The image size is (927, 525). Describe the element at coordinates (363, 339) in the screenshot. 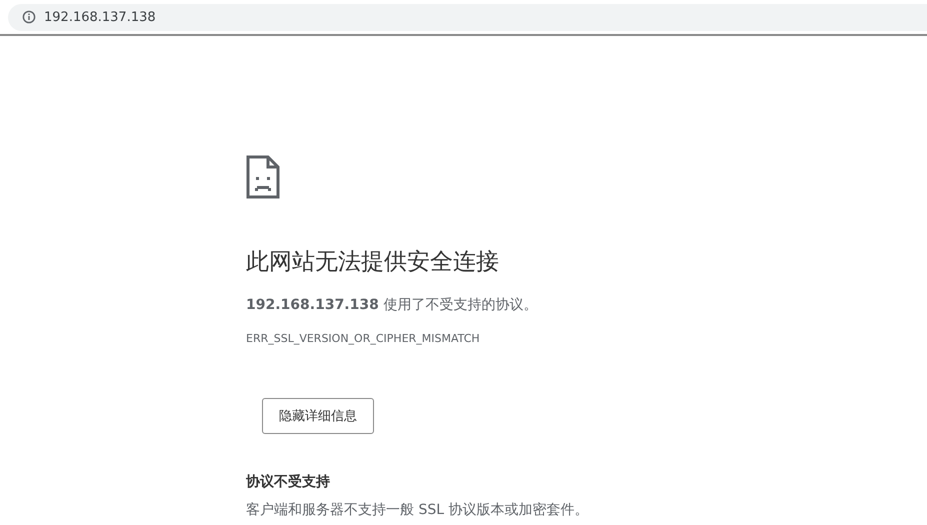

I see `error-code: ERR_SSL_VERSION_OR_CIPHER_MISMATCH` at that location.